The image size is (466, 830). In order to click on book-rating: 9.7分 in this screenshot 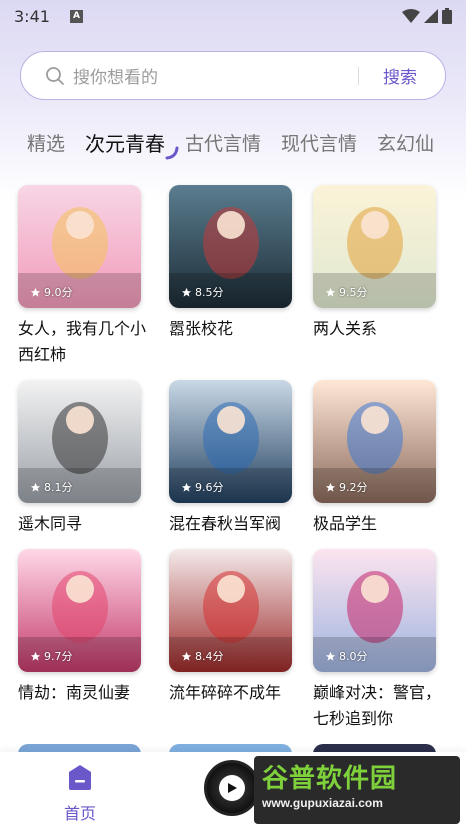, I will do `click(51, 656)`.